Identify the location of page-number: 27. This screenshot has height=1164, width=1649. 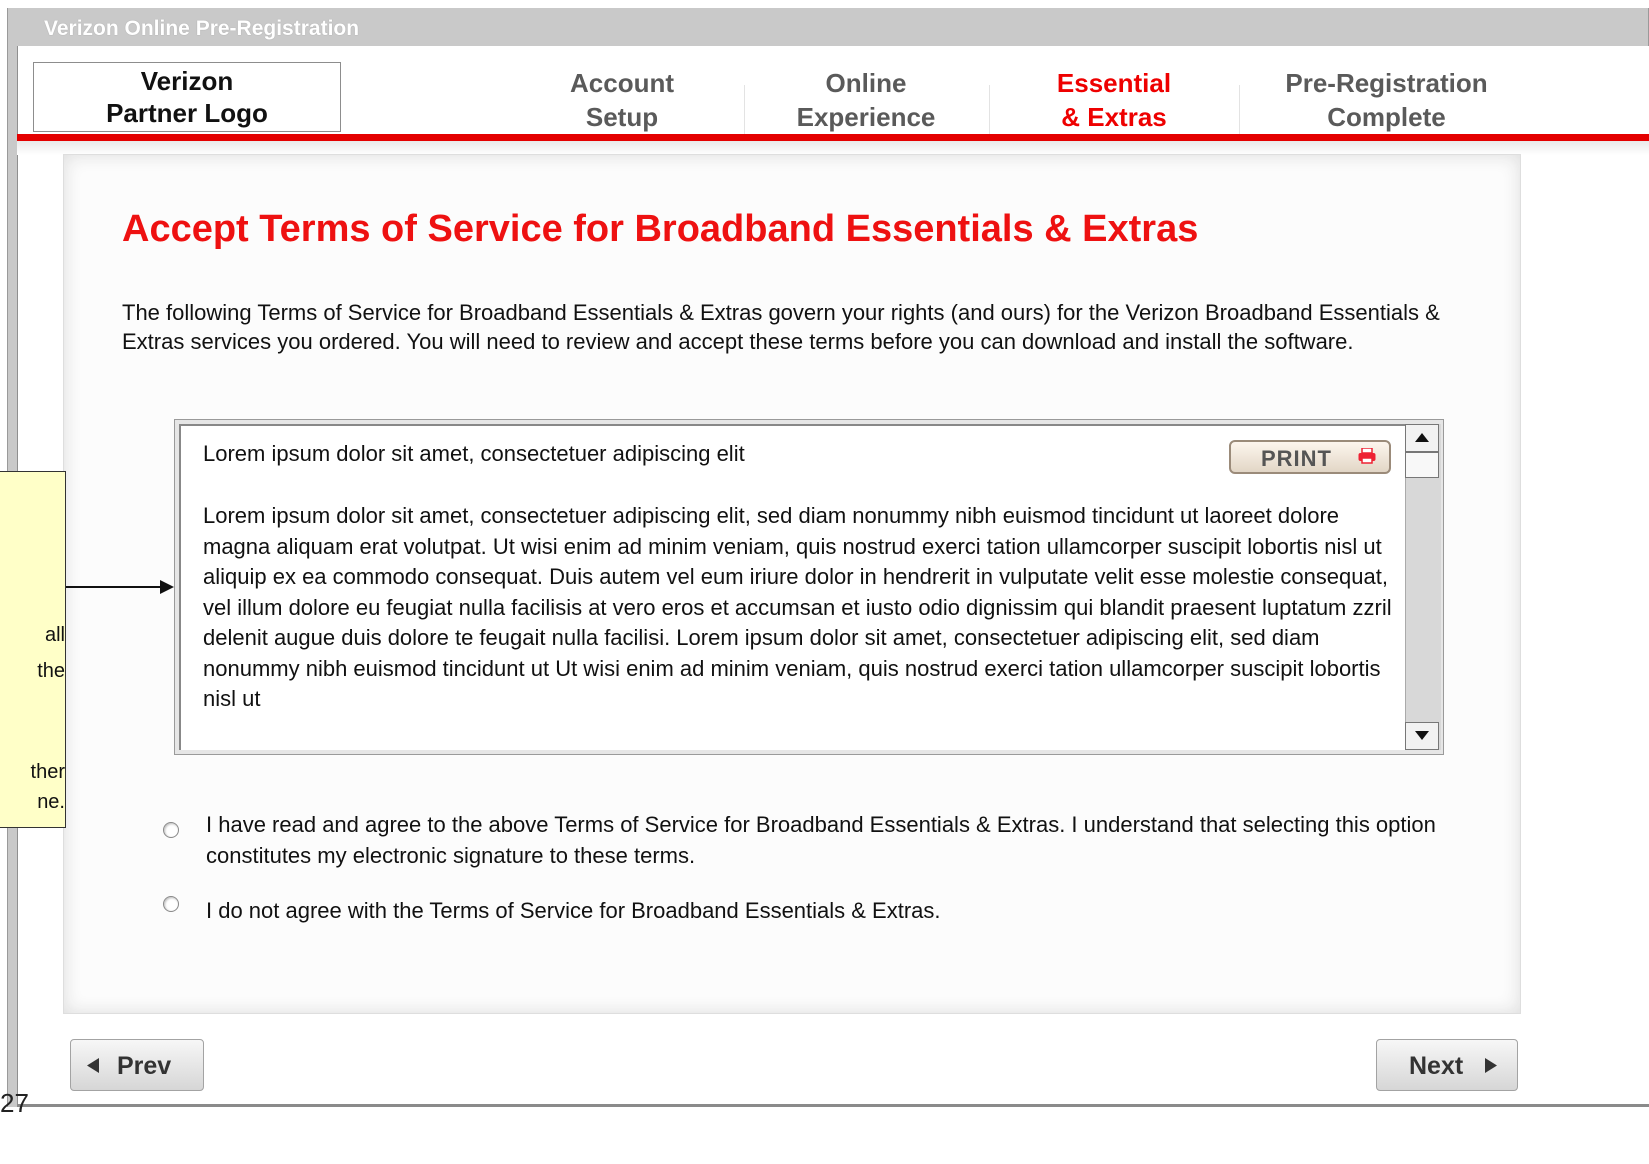
(14, 1101).